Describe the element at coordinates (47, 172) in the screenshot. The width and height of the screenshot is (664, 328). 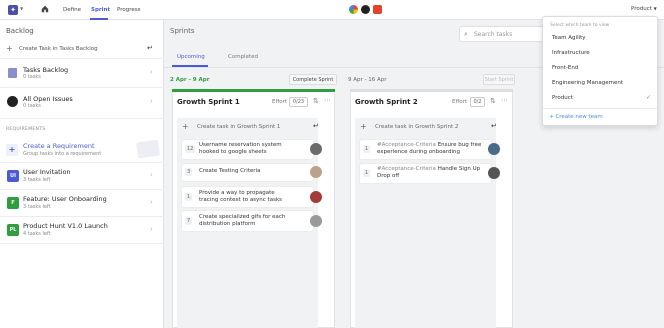
I see `requirement-name: User Invitation` at that location.